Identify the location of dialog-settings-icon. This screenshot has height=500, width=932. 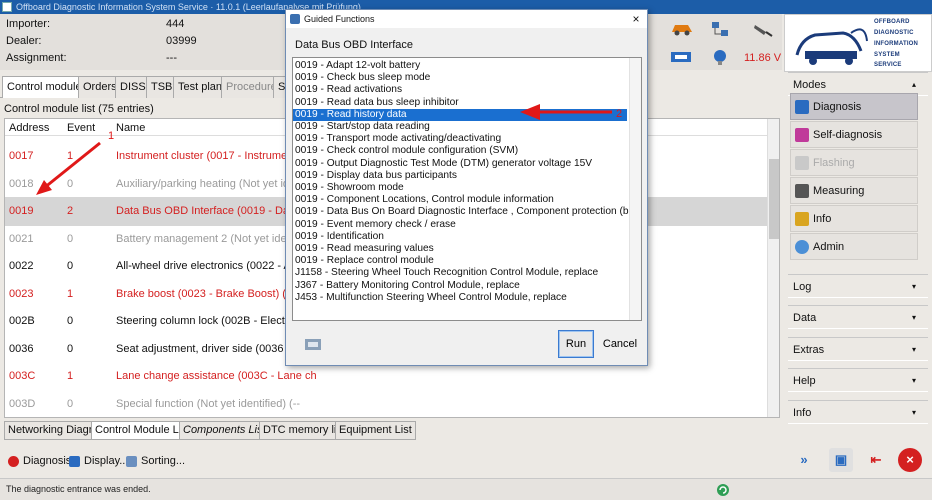
(313, 344).